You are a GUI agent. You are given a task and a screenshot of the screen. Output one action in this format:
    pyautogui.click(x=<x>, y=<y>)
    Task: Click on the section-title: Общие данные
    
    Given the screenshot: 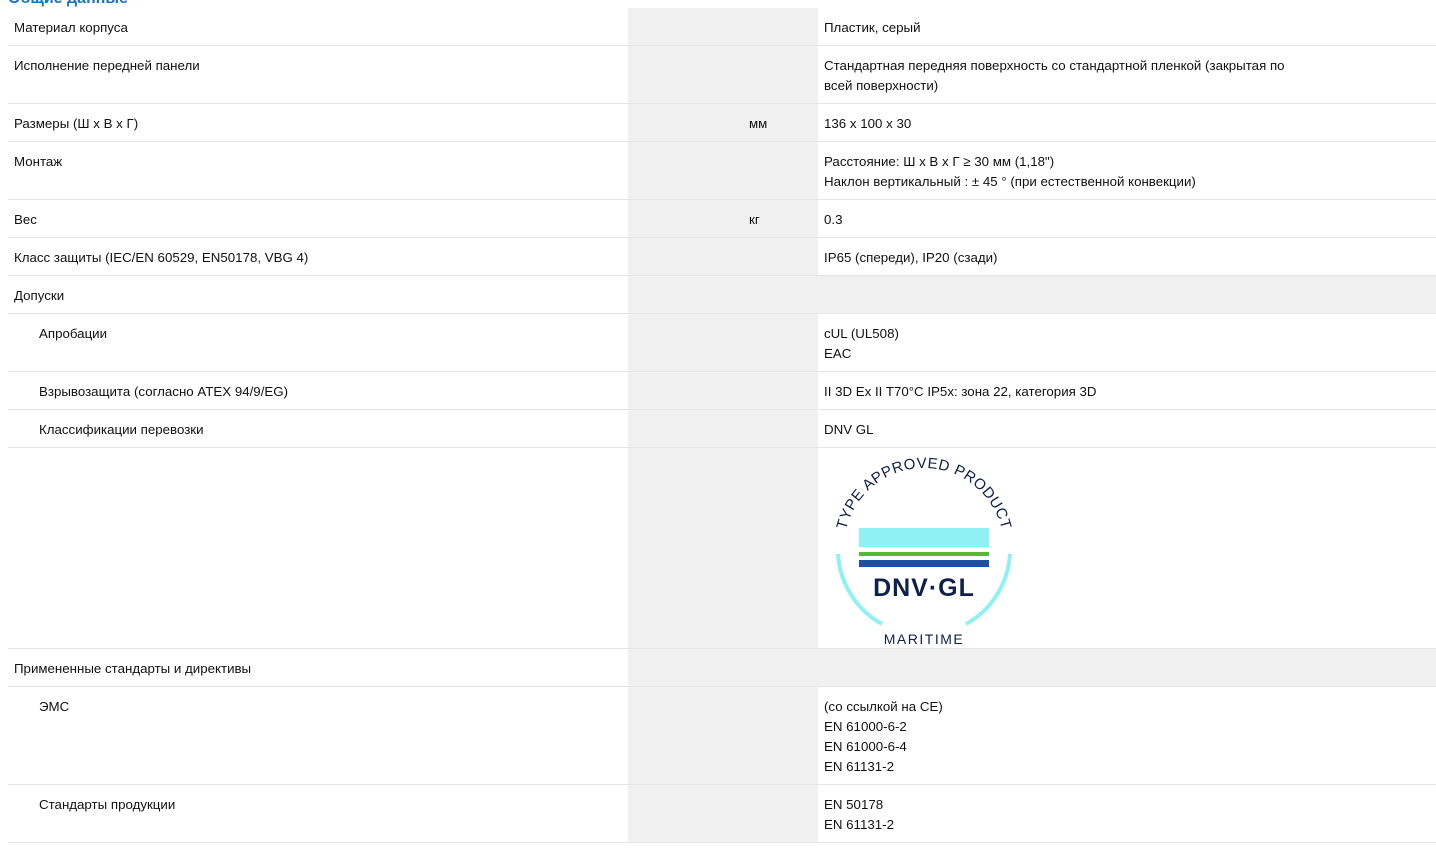 What is the action you would take?
    pyautogui.click(x=68, y=4)
    